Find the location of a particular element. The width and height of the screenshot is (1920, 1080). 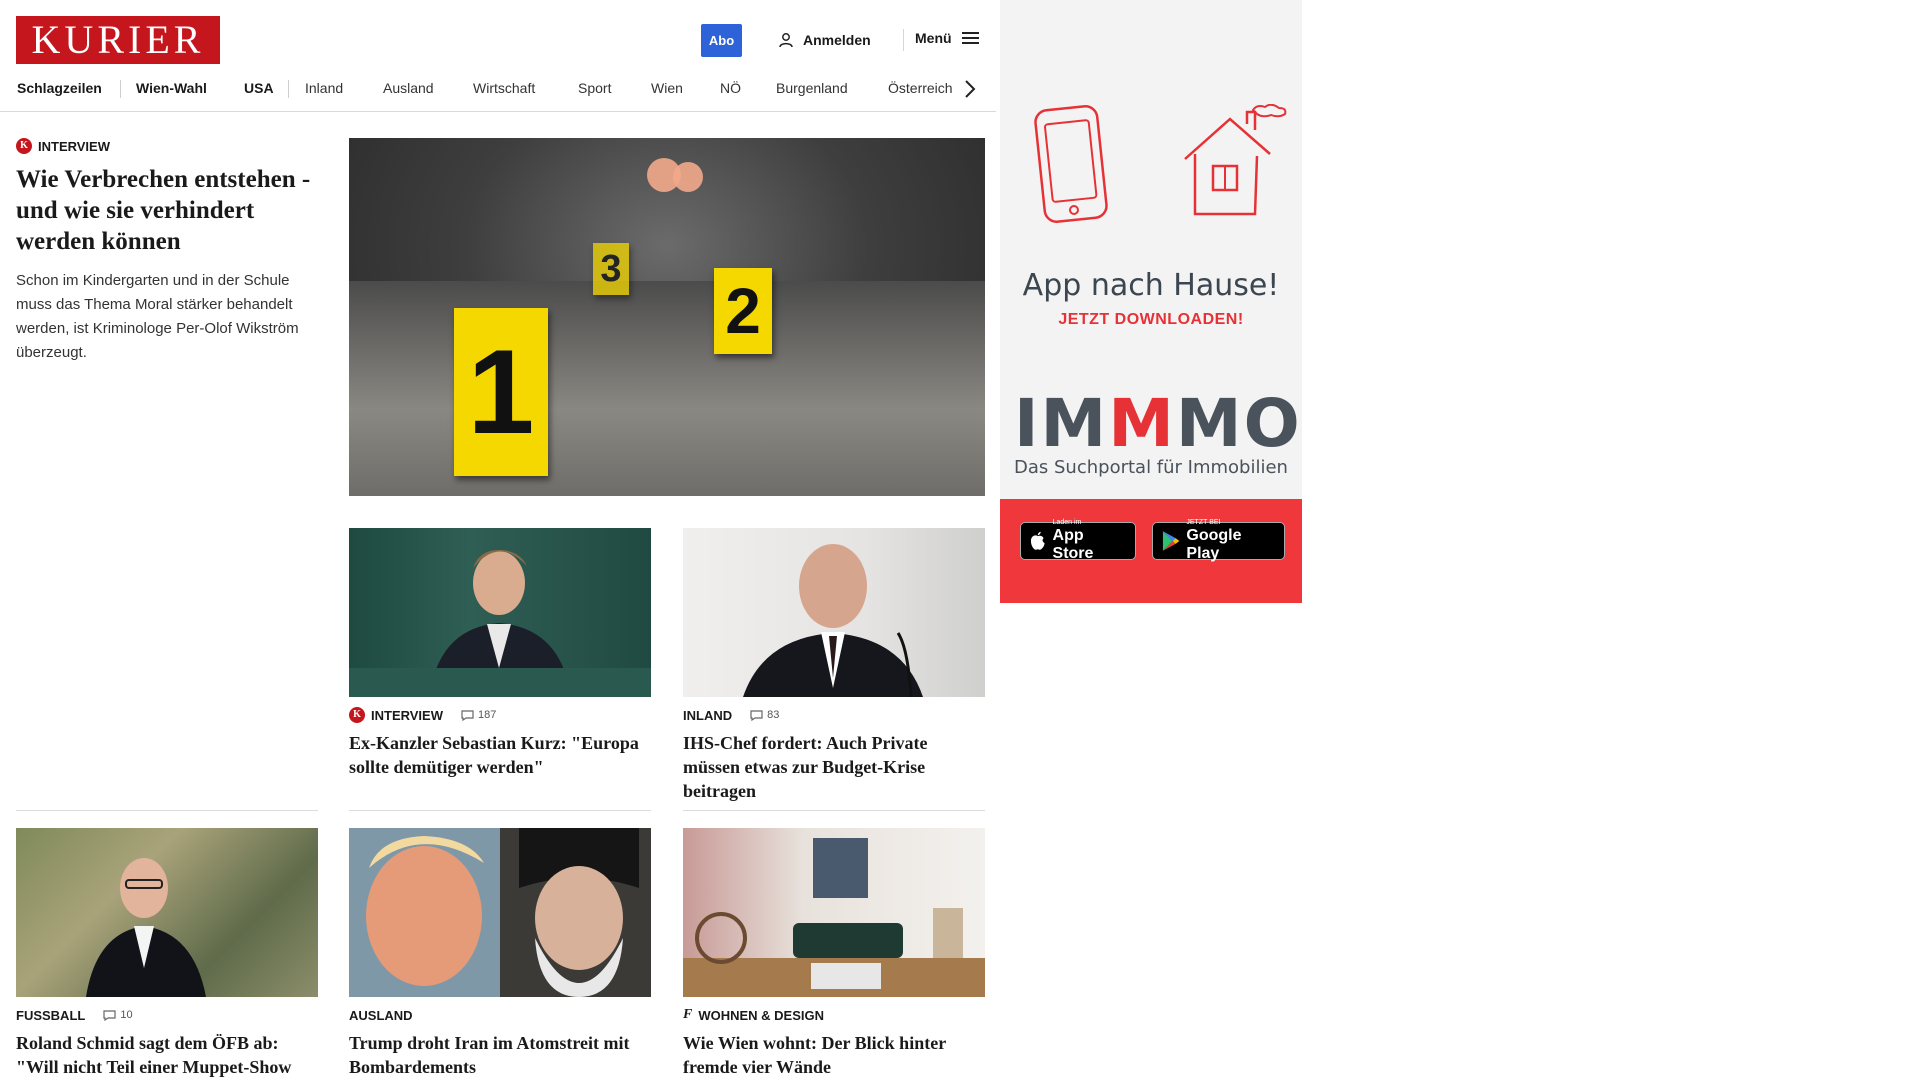

user-icon is located at coordinates (786, 40).